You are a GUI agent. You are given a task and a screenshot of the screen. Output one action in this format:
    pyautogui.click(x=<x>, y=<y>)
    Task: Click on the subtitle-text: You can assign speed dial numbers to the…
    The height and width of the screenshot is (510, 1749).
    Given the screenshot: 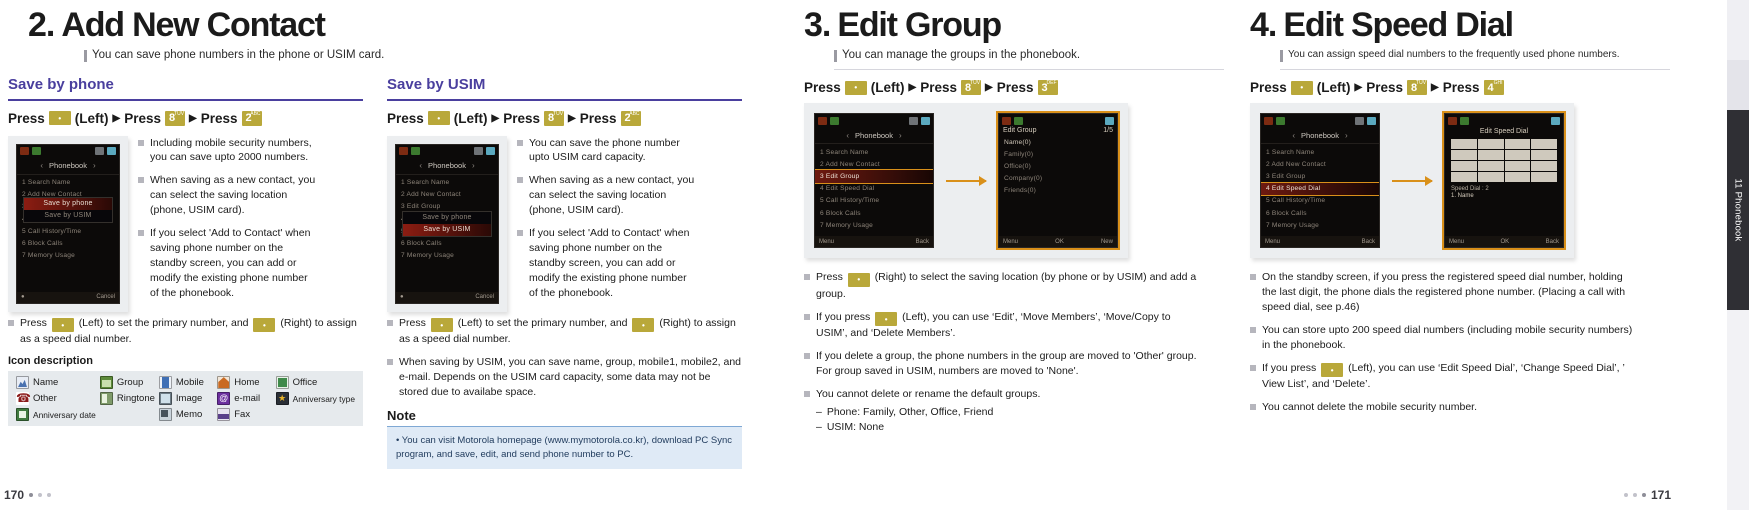 What is the action you would take?
    pyautogui.click(x=1454, y=54)
    